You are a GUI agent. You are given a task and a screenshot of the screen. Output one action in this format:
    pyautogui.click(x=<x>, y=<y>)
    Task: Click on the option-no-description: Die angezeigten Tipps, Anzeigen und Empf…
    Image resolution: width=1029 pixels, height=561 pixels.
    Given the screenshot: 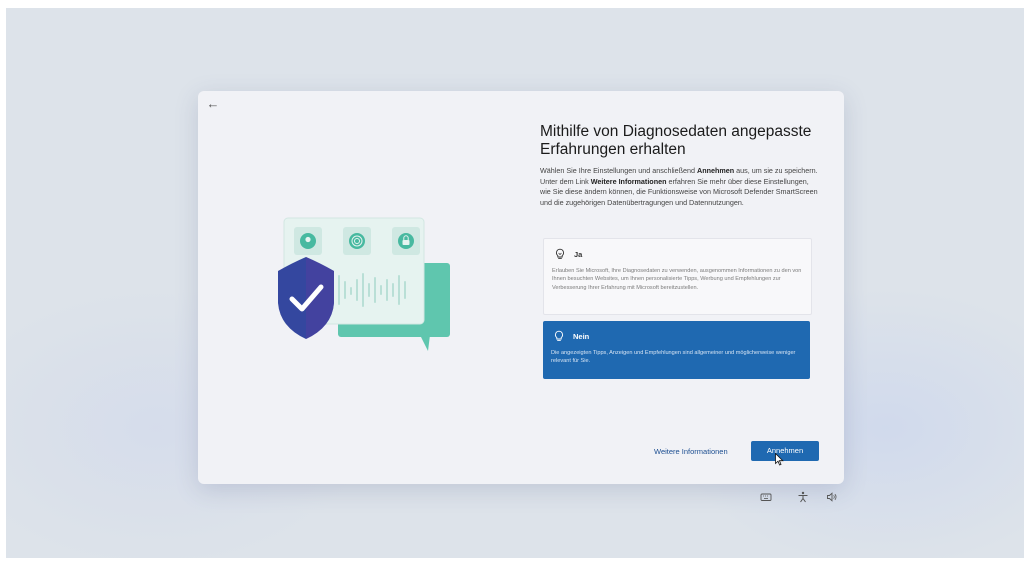 What is the action you would take?
    pyautogui.click(x=673, y=357)
    